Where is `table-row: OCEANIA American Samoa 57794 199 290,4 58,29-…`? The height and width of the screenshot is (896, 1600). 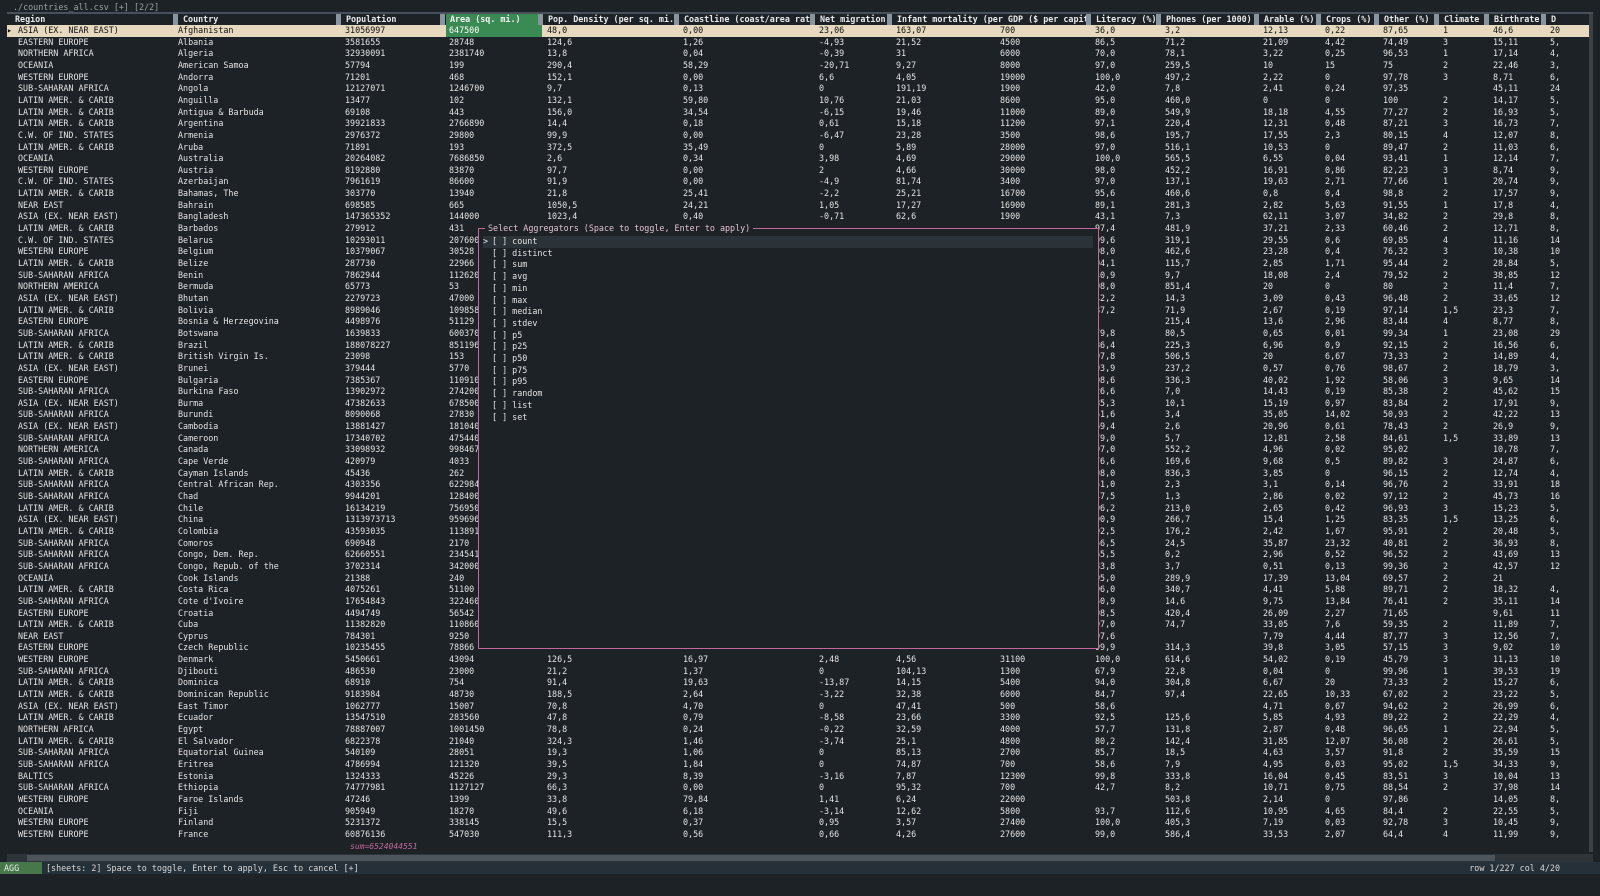
table-row: OCEANIA American Samoa 57794 199 290,4 58,29-… is located at coordinates (800, 66).